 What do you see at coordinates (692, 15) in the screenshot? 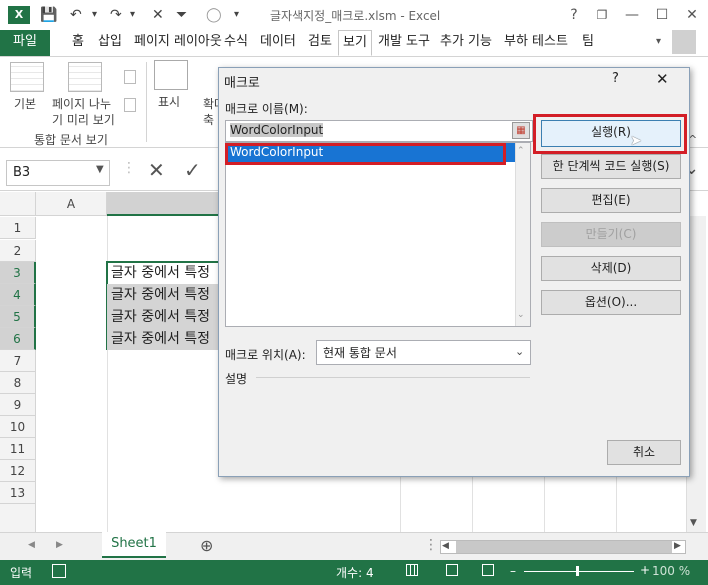
I see `close-button: ✕` at bounding box center [692, 15].